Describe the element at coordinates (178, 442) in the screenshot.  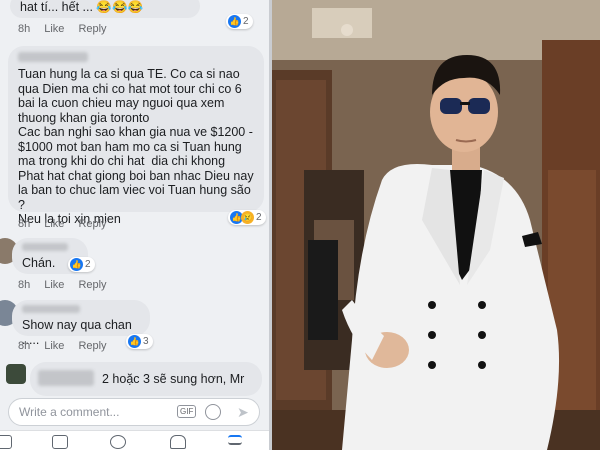
I see `notifications-icon` at that location.